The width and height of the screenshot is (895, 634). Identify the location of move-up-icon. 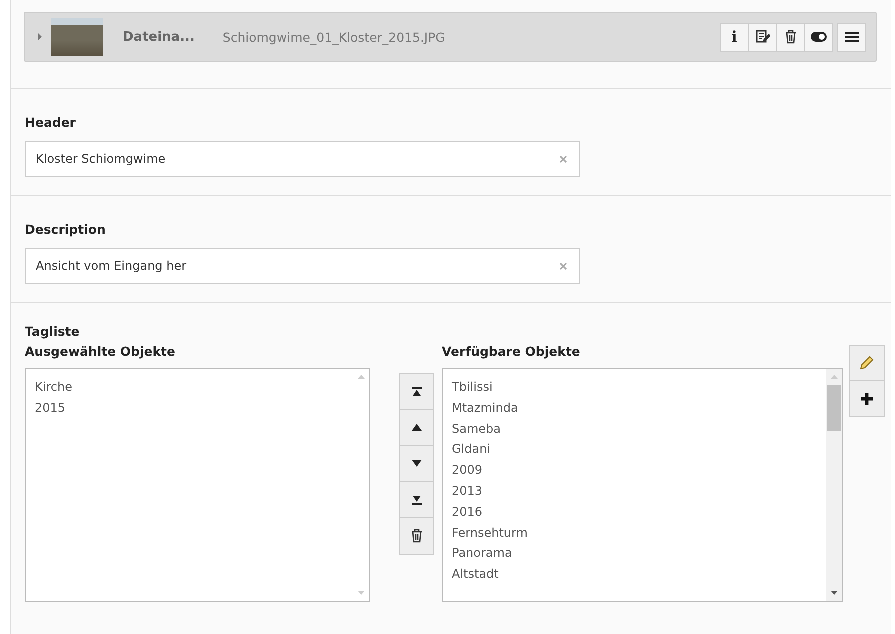
(417, 427).